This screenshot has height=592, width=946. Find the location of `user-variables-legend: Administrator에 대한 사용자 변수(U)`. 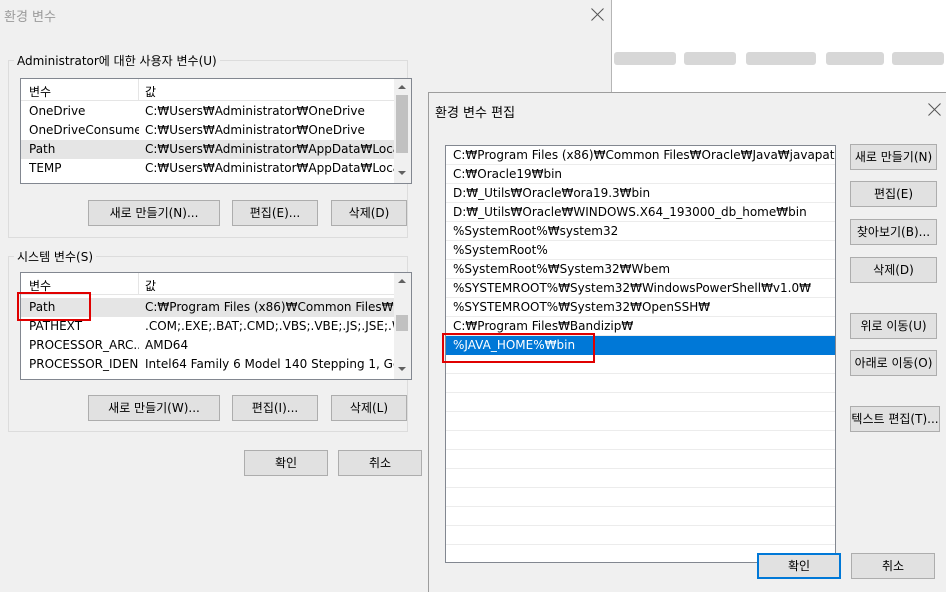

user-variables-legend: Administrator에 대한 사용자 변수(U) is located at coordinates (117, 60).